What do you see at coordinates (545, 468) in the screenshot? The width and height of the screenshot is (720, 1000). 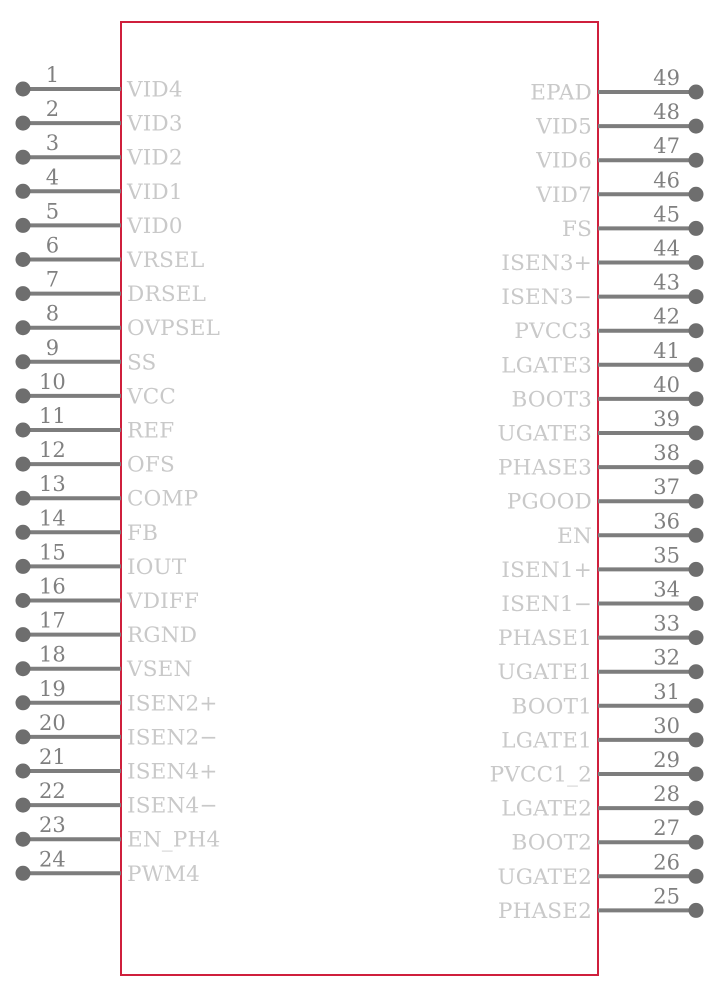 I see `pin-label: PHASE3` at bounding box center [545, 468].